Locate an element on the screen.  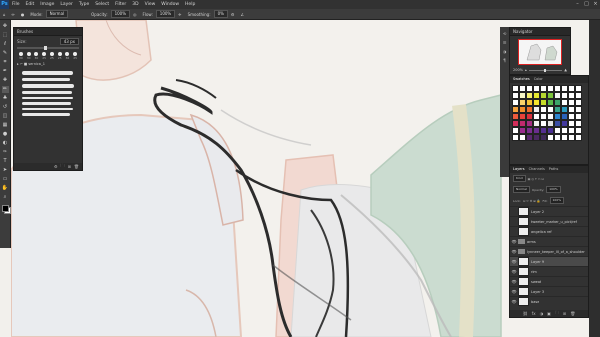
menu-edit: Edit is located at coordinates (30, 4).